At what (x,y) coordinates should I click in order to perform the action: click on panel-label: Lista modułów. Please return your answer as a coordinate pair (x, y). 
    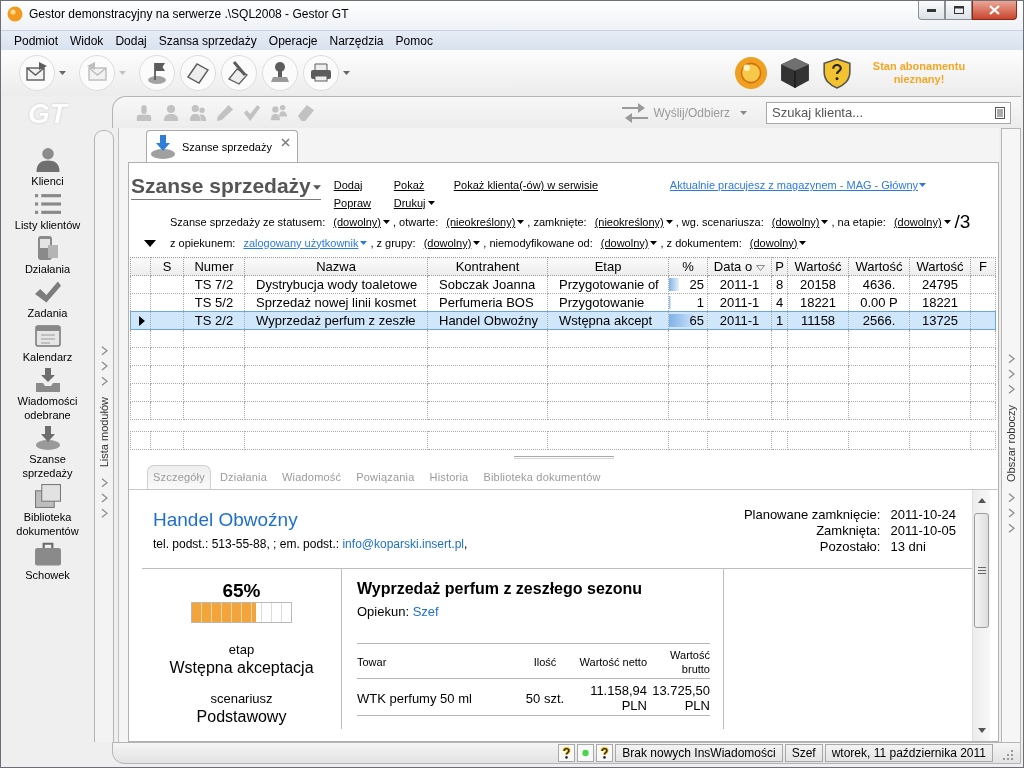
    Looking at the image, I should click on (104, 432).